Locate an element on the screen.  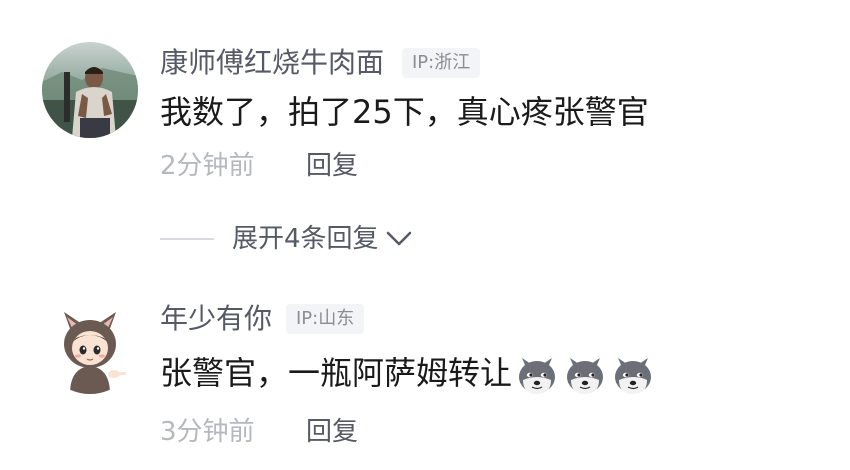
divider-line is located at coordinates (187, 239).